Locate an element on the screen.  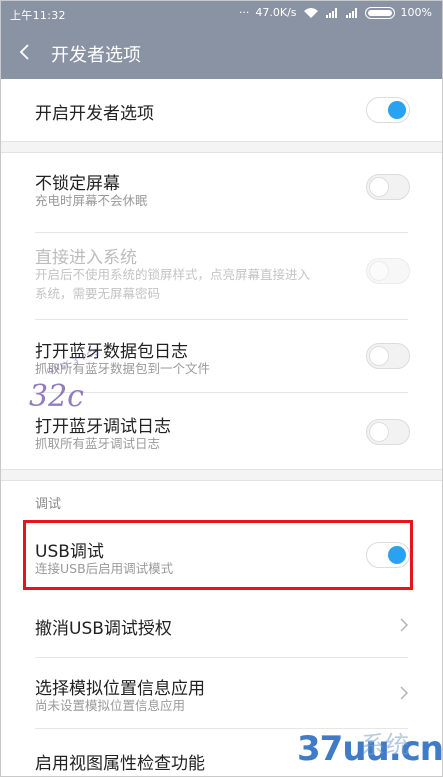
row-subtitle: 充电时屏幕不会休眠 is located at coordinates (91, 200).